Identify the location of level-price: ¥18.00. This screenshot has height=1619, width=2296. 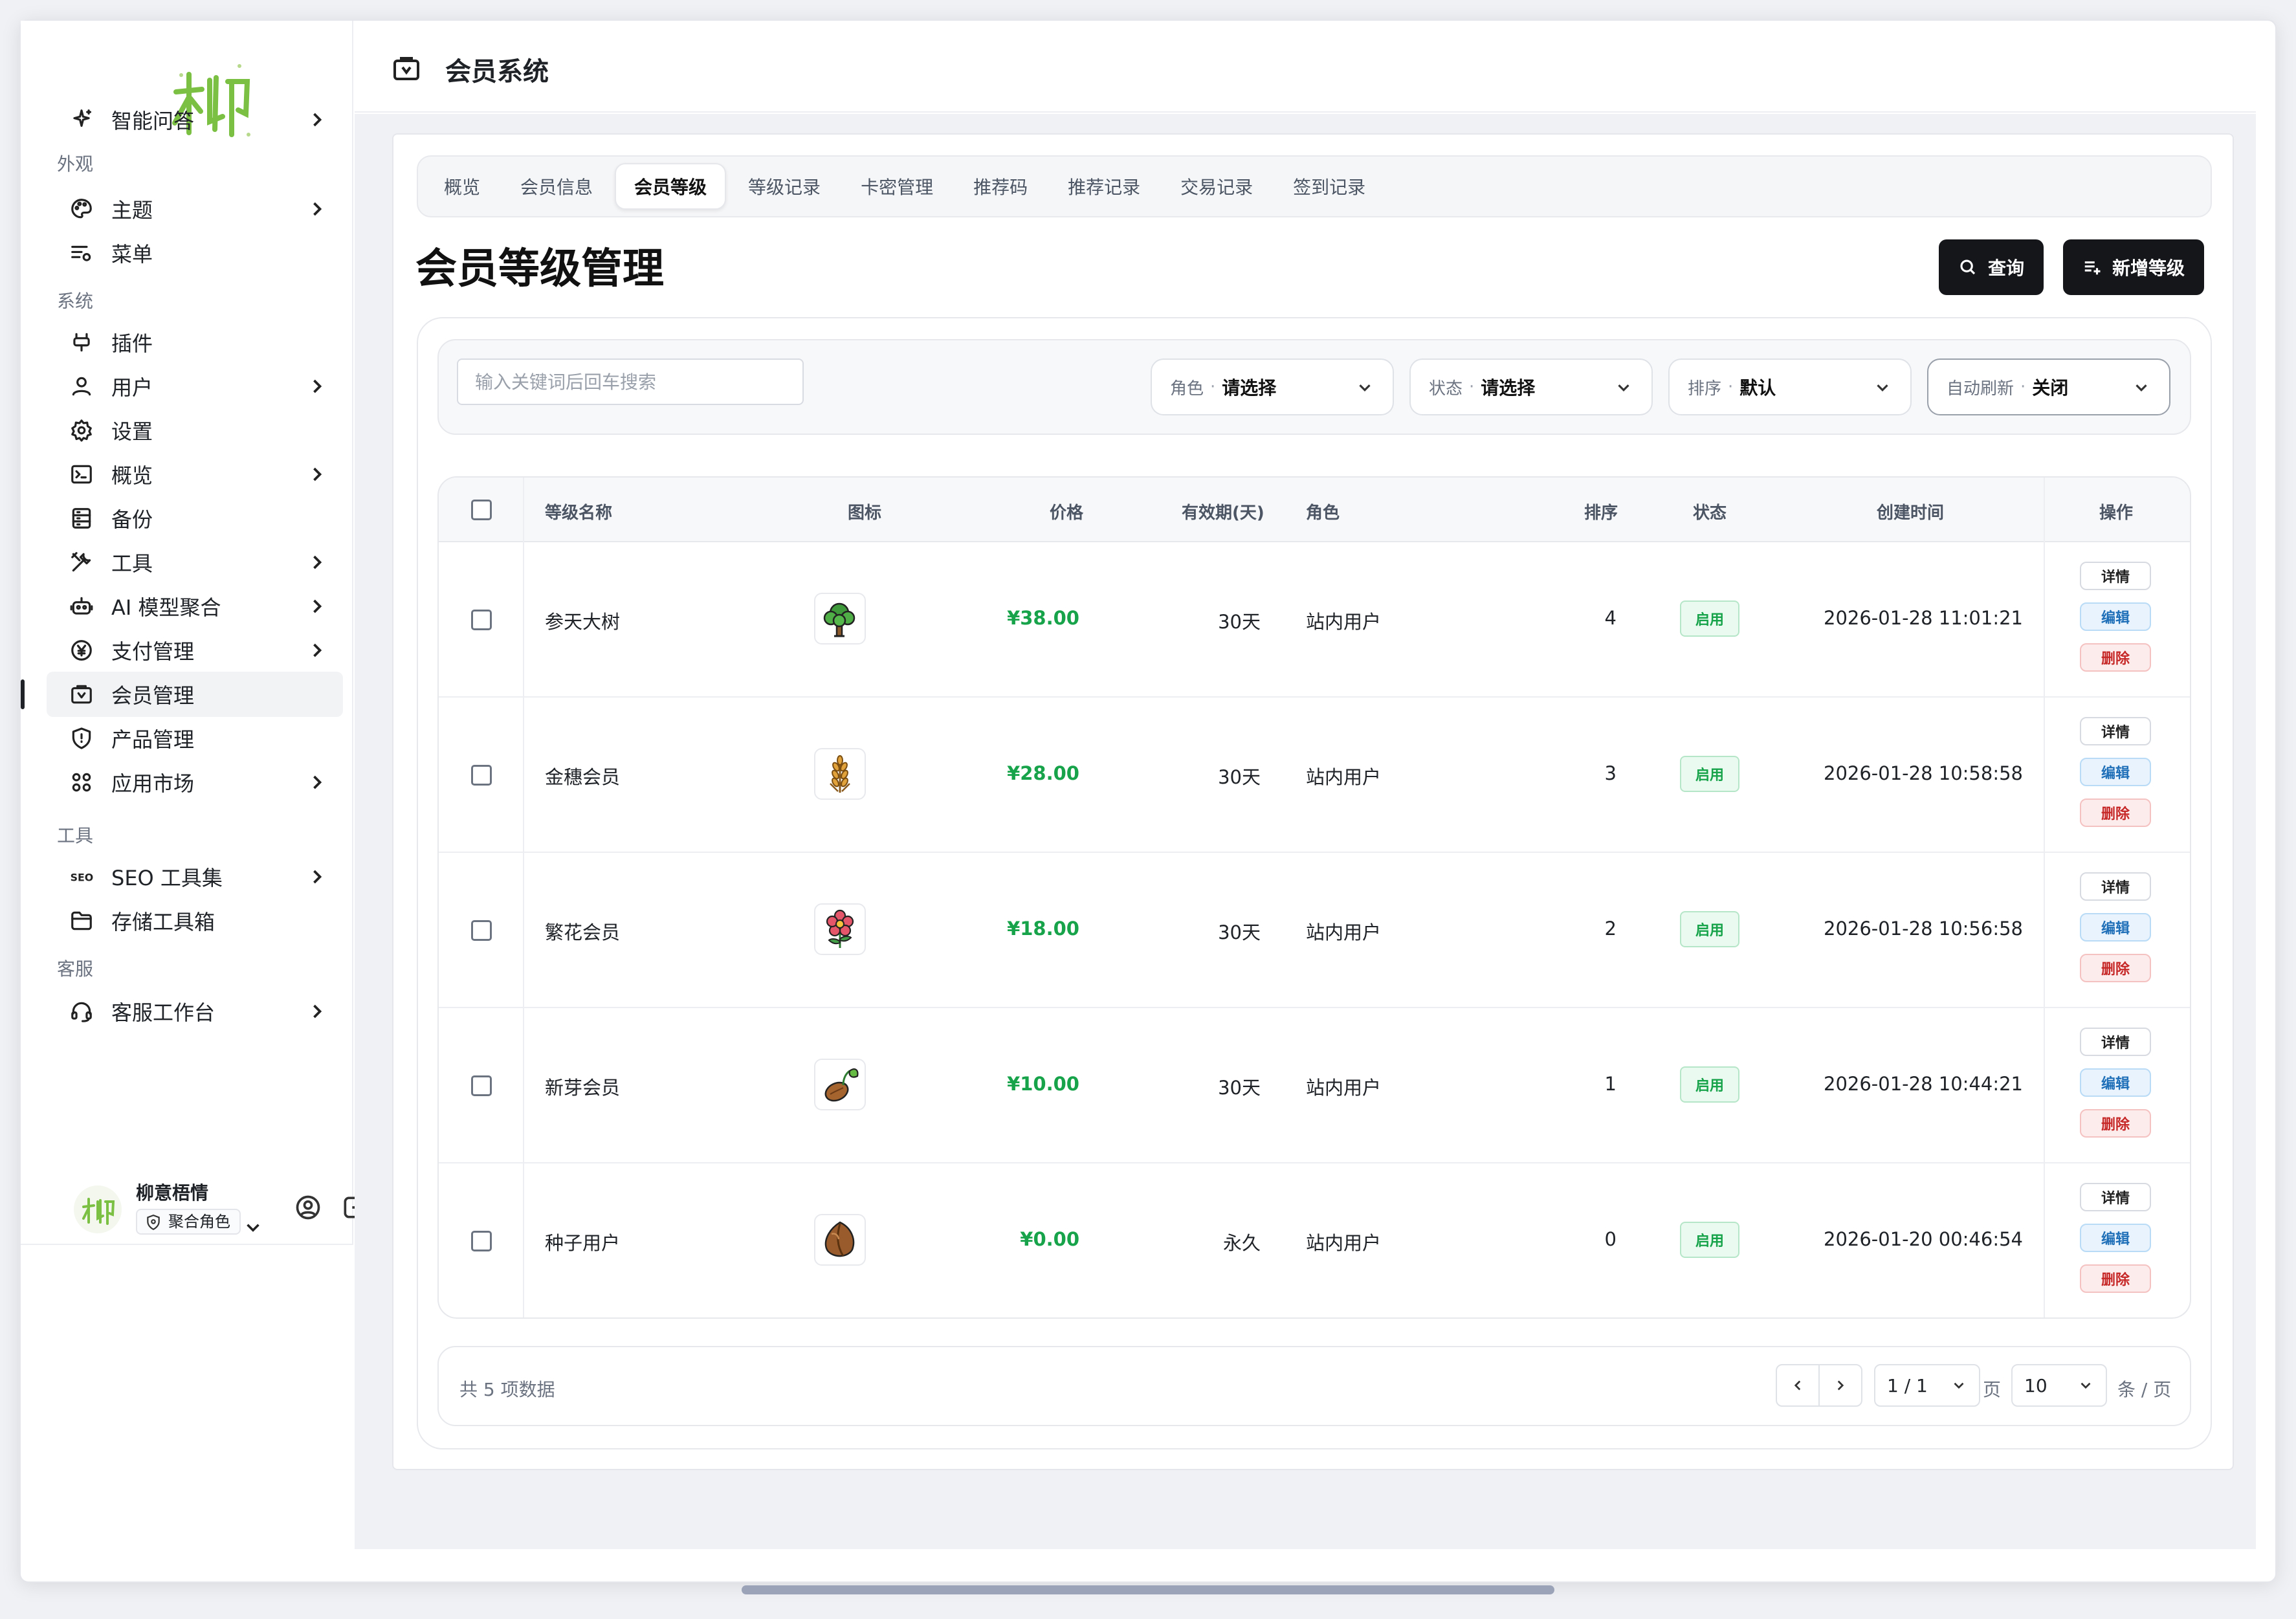
(1043, 929).